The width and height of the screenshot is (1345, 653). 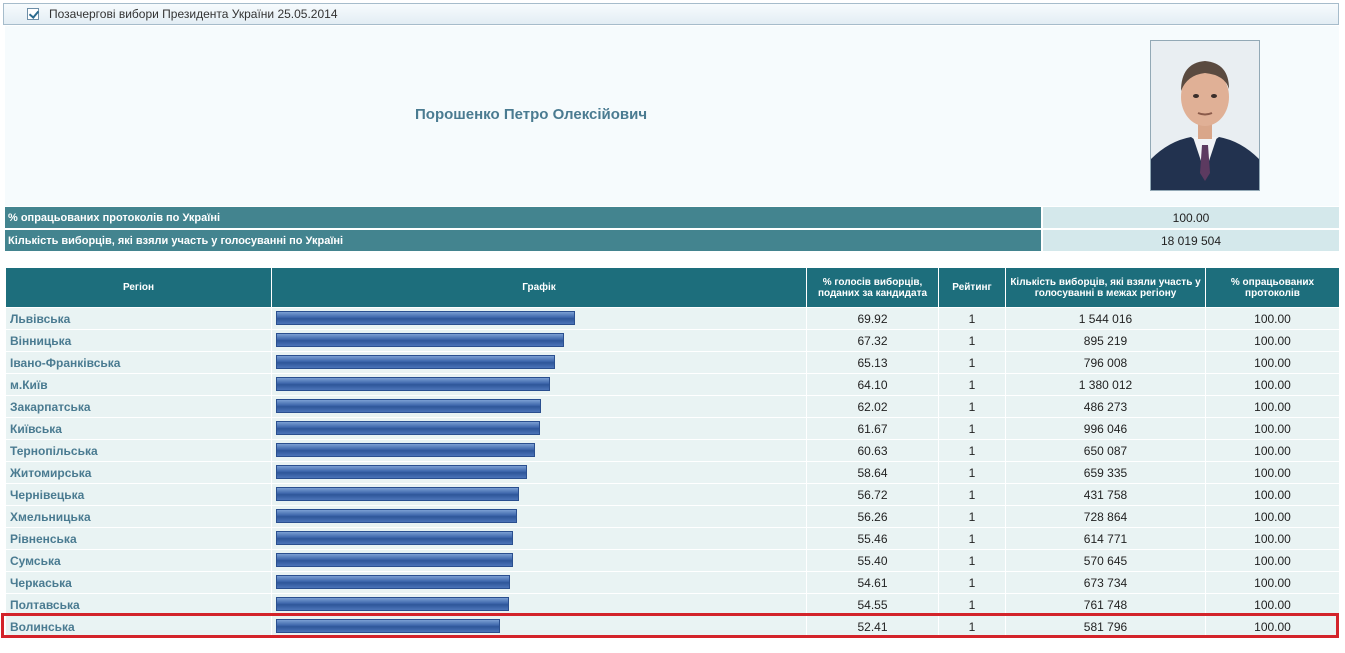 What do you see at coordinates (872, 362) in the screenshot?
I see `percent-cell: 65.13` at bounding box center [872, 362].